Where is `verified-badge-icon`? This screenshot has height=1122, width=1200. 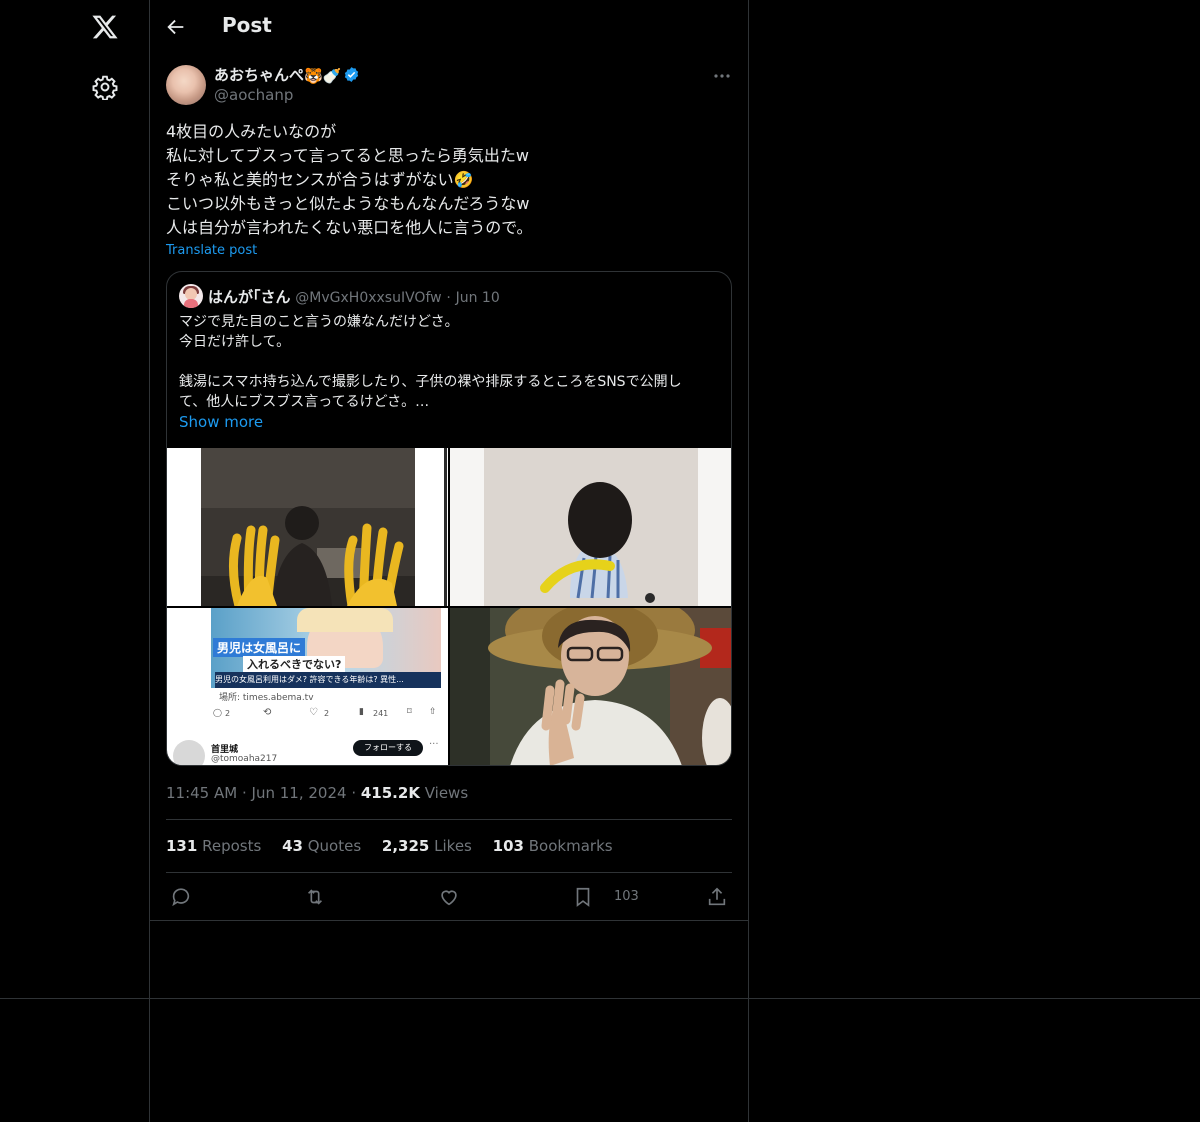 verified-badge-icon is located at coordinates (352, 74).